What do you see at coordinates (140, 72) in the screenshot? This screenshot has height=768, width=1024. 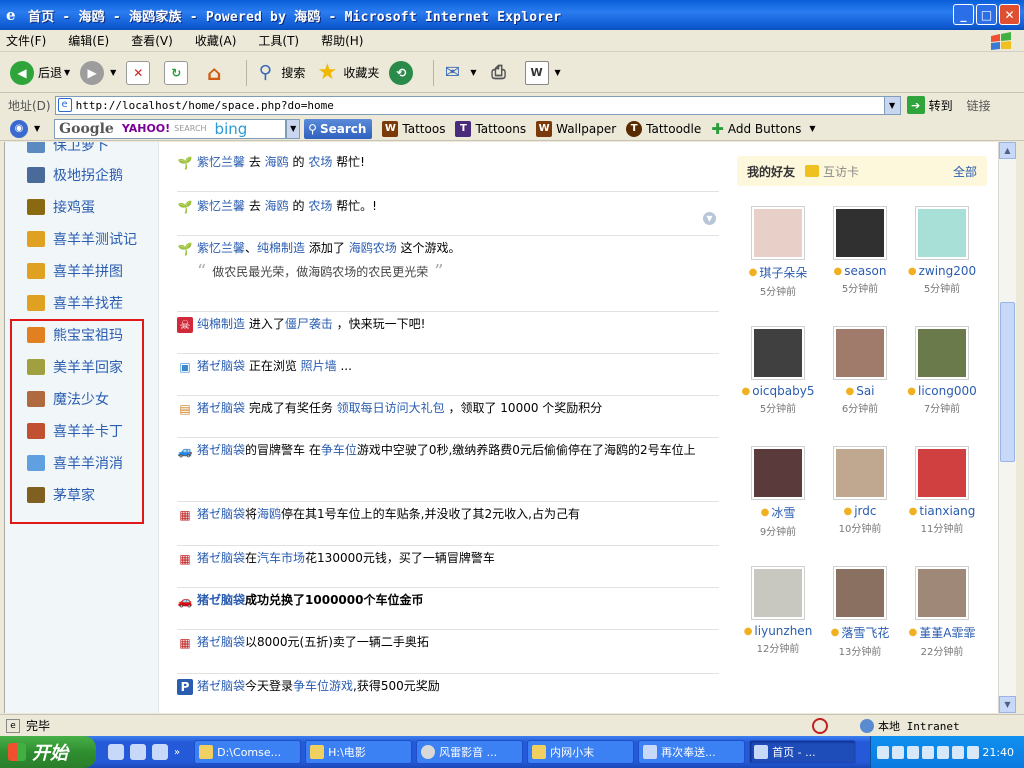 I see `stop-button: ✕` at bounding box center [140, 72].